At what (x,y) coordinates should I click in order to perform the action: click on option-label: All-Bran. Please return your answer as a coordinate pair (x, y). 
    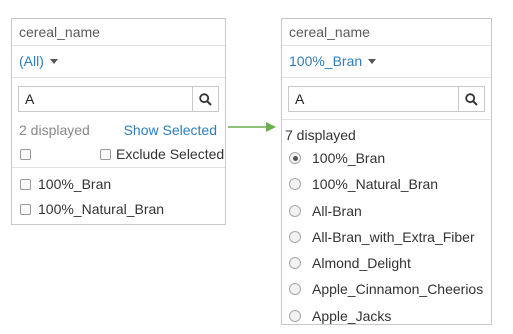
    Looking at the image, I should click on (337, 210).